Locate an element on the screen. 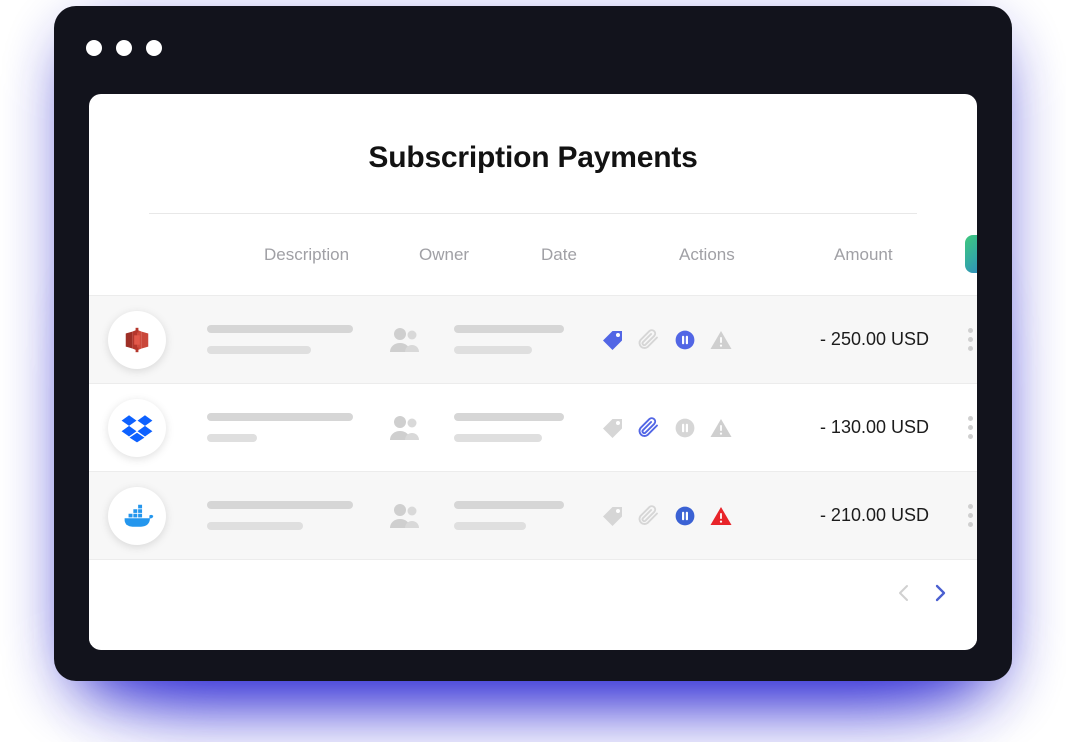 Image resolution: width=1066 pixels, height=742 pixels. maximize-dot is located at coordinates (154, 48).